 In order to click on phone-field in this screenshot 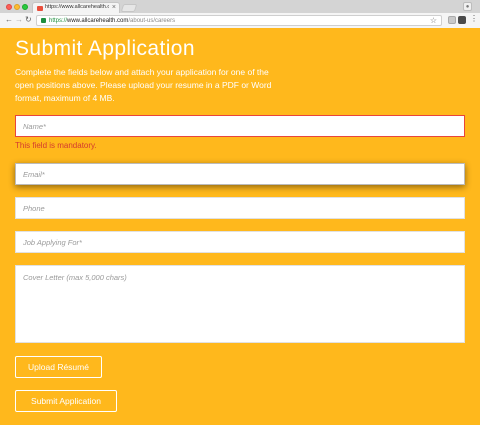, I will do `click(240, 208)`.